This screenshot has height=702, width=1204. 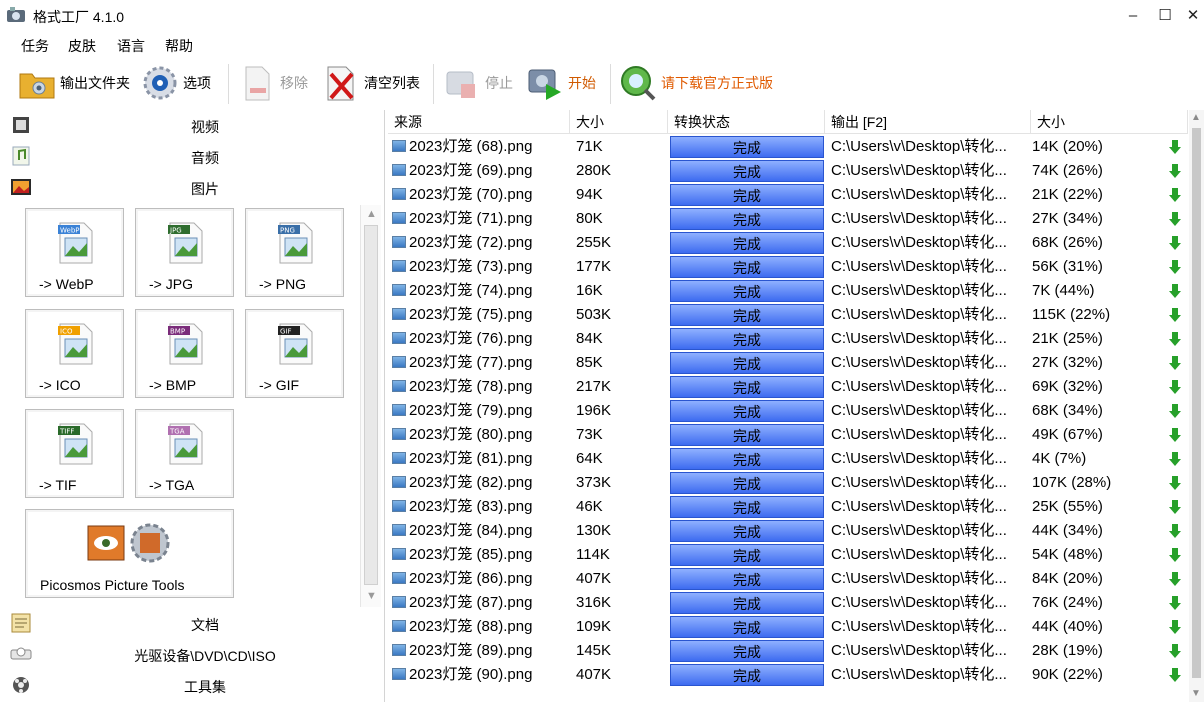 What do you see at coordinates (184, 252) in the screenshot?
I see `format-tile-jpg: JPG -> JPG` at bounding box center [184, 252].